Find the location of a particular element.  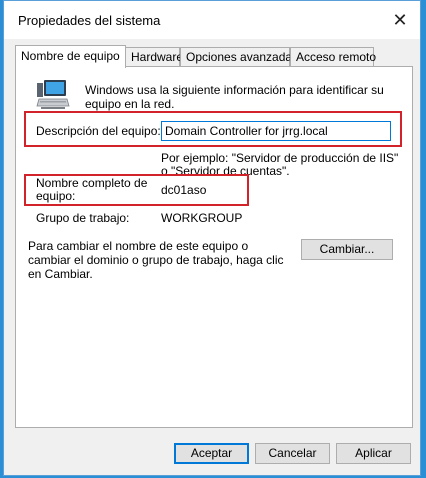

tab-nombre-de-equipo: Nombre de equipo is located at coordinates (70, 56).